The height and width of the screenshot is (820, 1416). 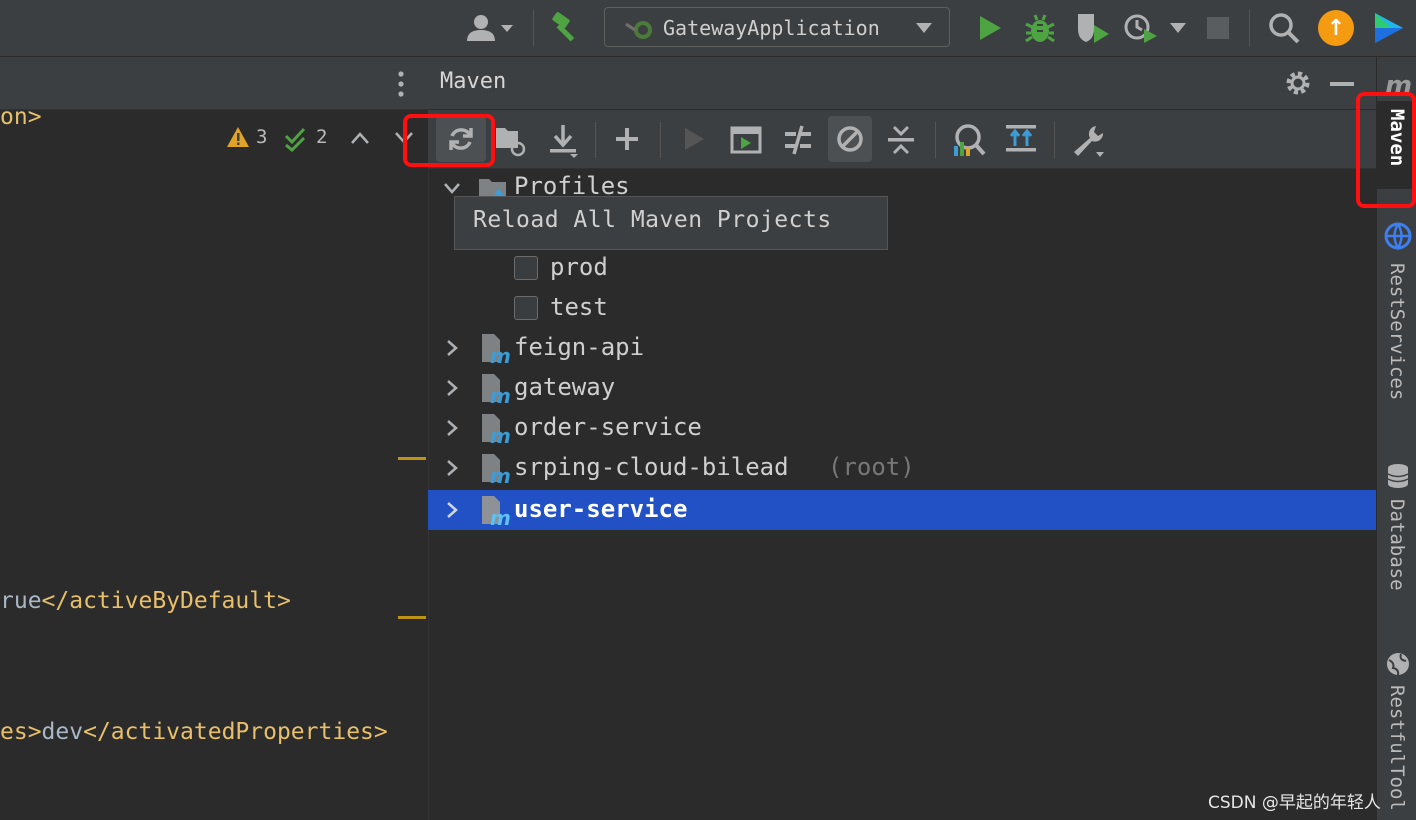 What do you see at coordinates (638, 30) in the screenshot?
I see `spring-boot-icon` at bounding box center [638, 30].